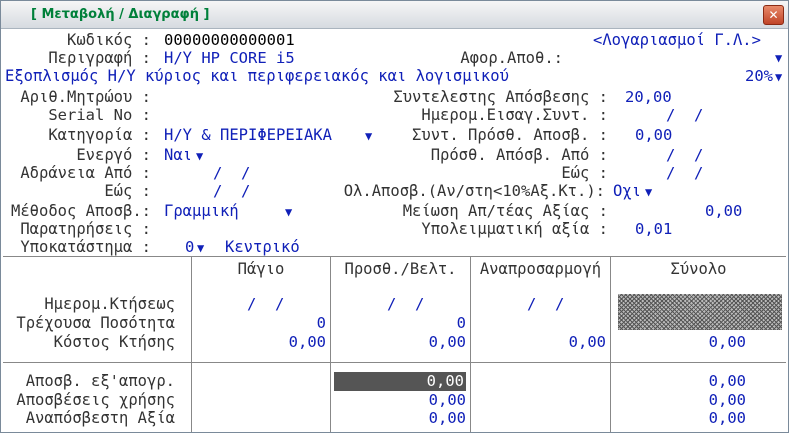  Describe the element at coordinates (261, 269) in the screenshot. I see `col-header-pagio: Πάγιο` at that location.